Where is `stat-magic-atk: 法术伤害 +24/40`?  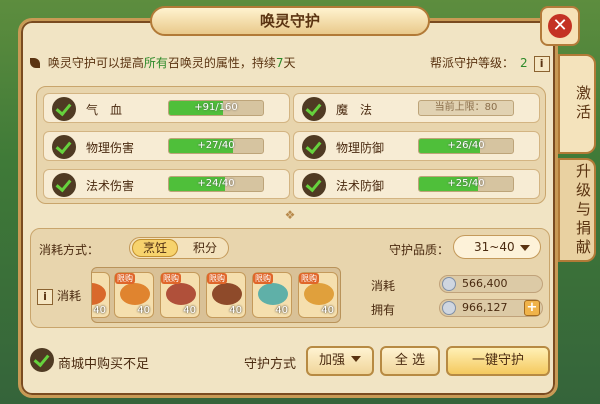 stat-magic-atk: 法术伤害 +24/40 is located at coordinates (166, 184).